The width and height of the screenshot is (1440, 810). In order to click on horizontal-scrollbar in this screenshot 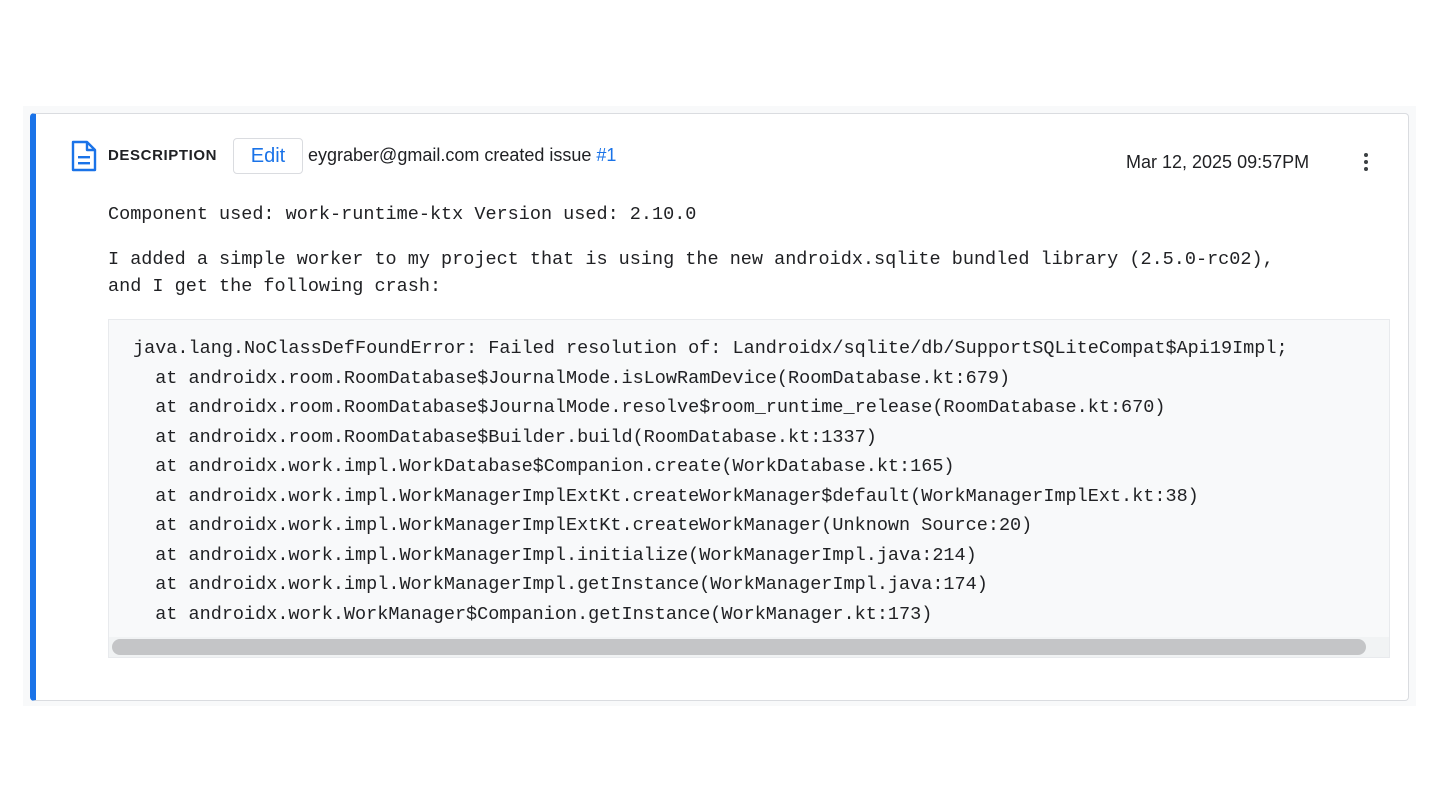, I will do `click(749, 647)`.